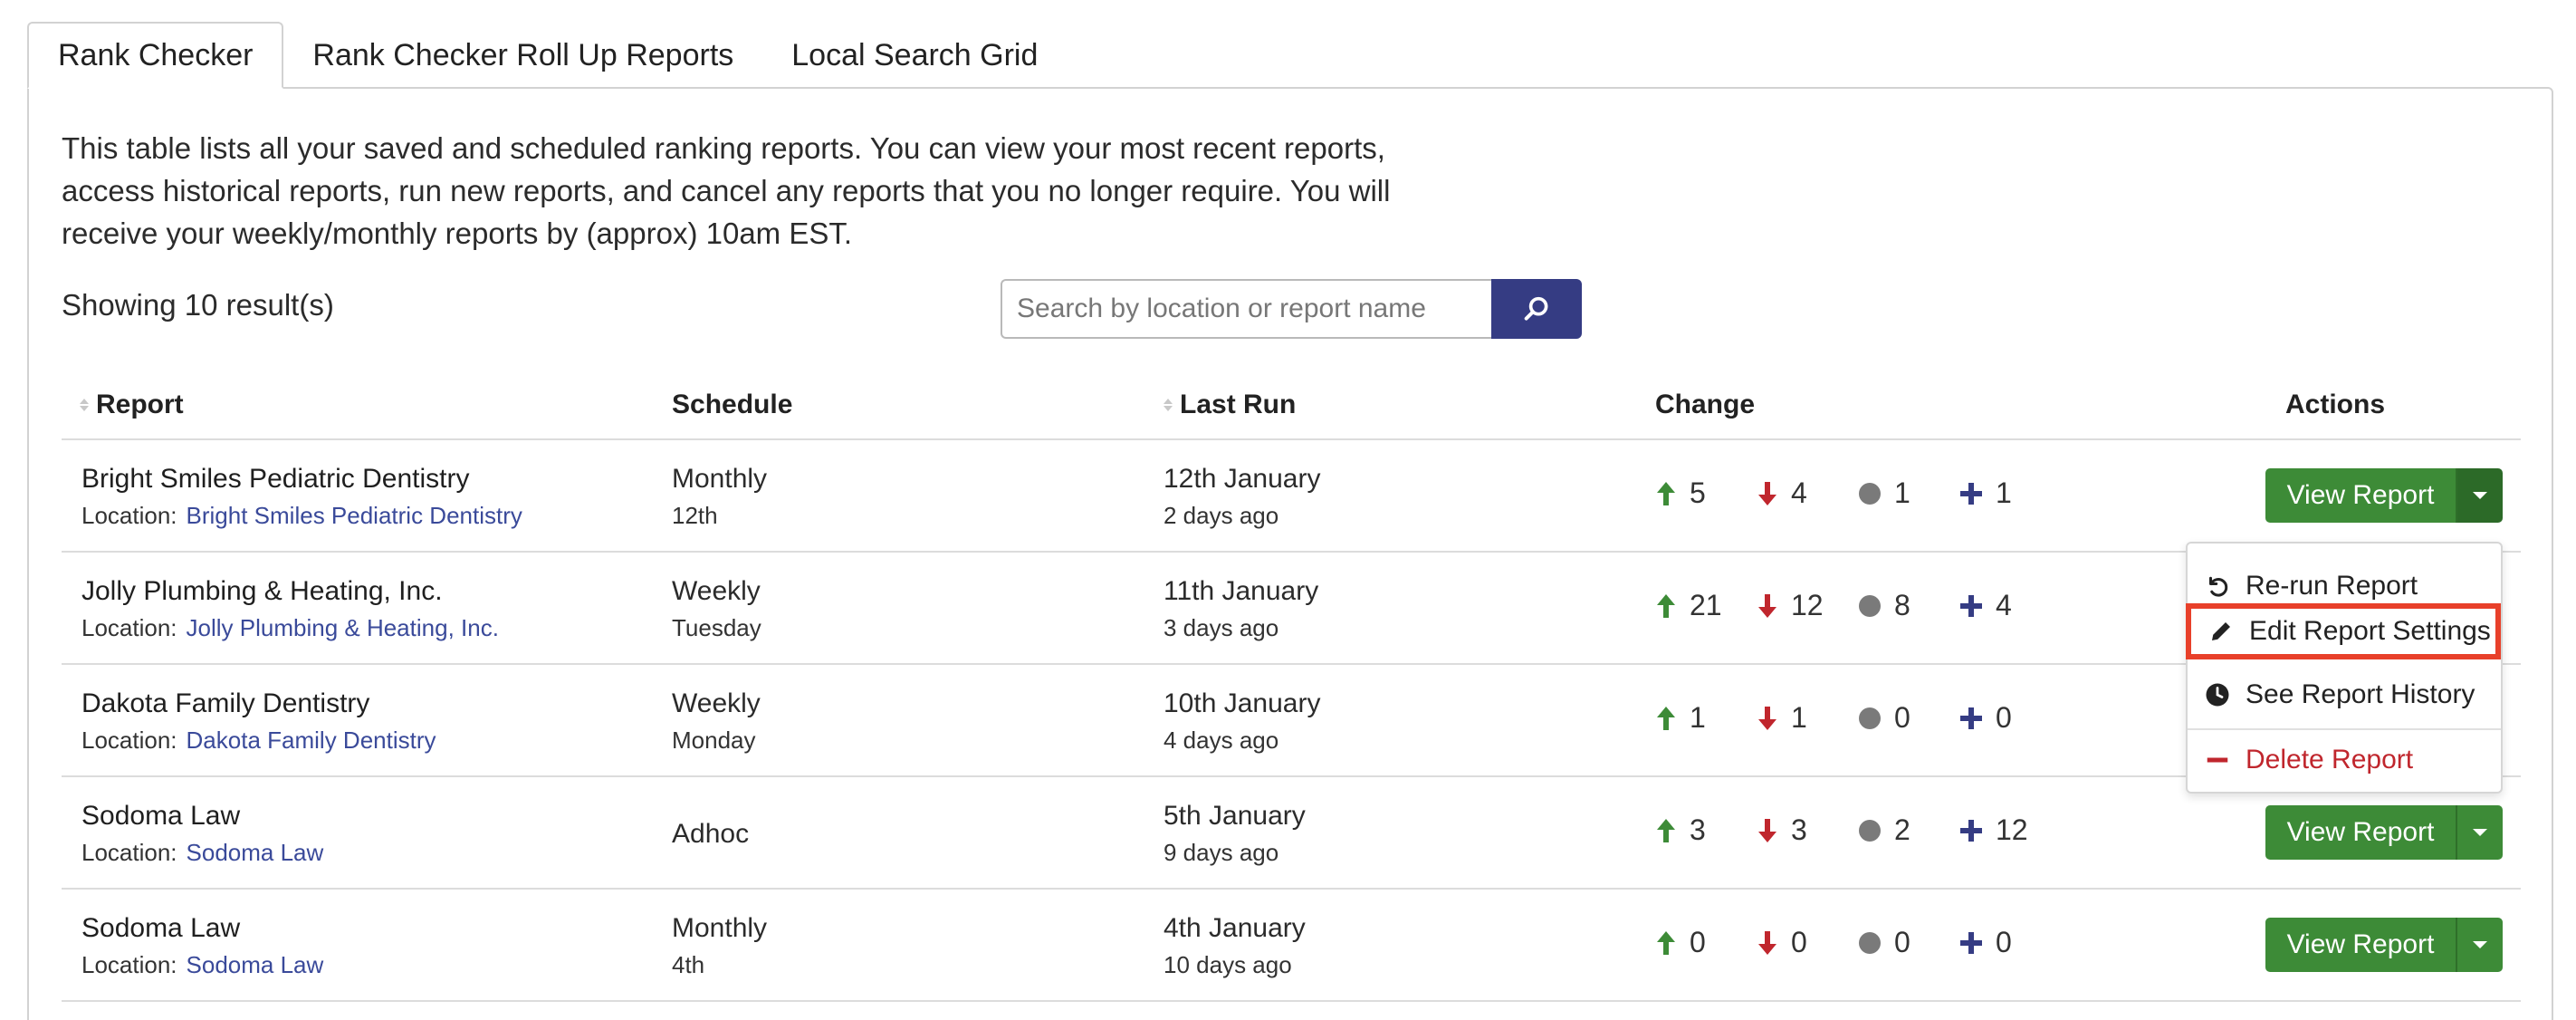  What do you see at coordinates (1235, 928) in the screenshot?
I see `last-run-date: 4th January` at bounding box center [1235, 928].